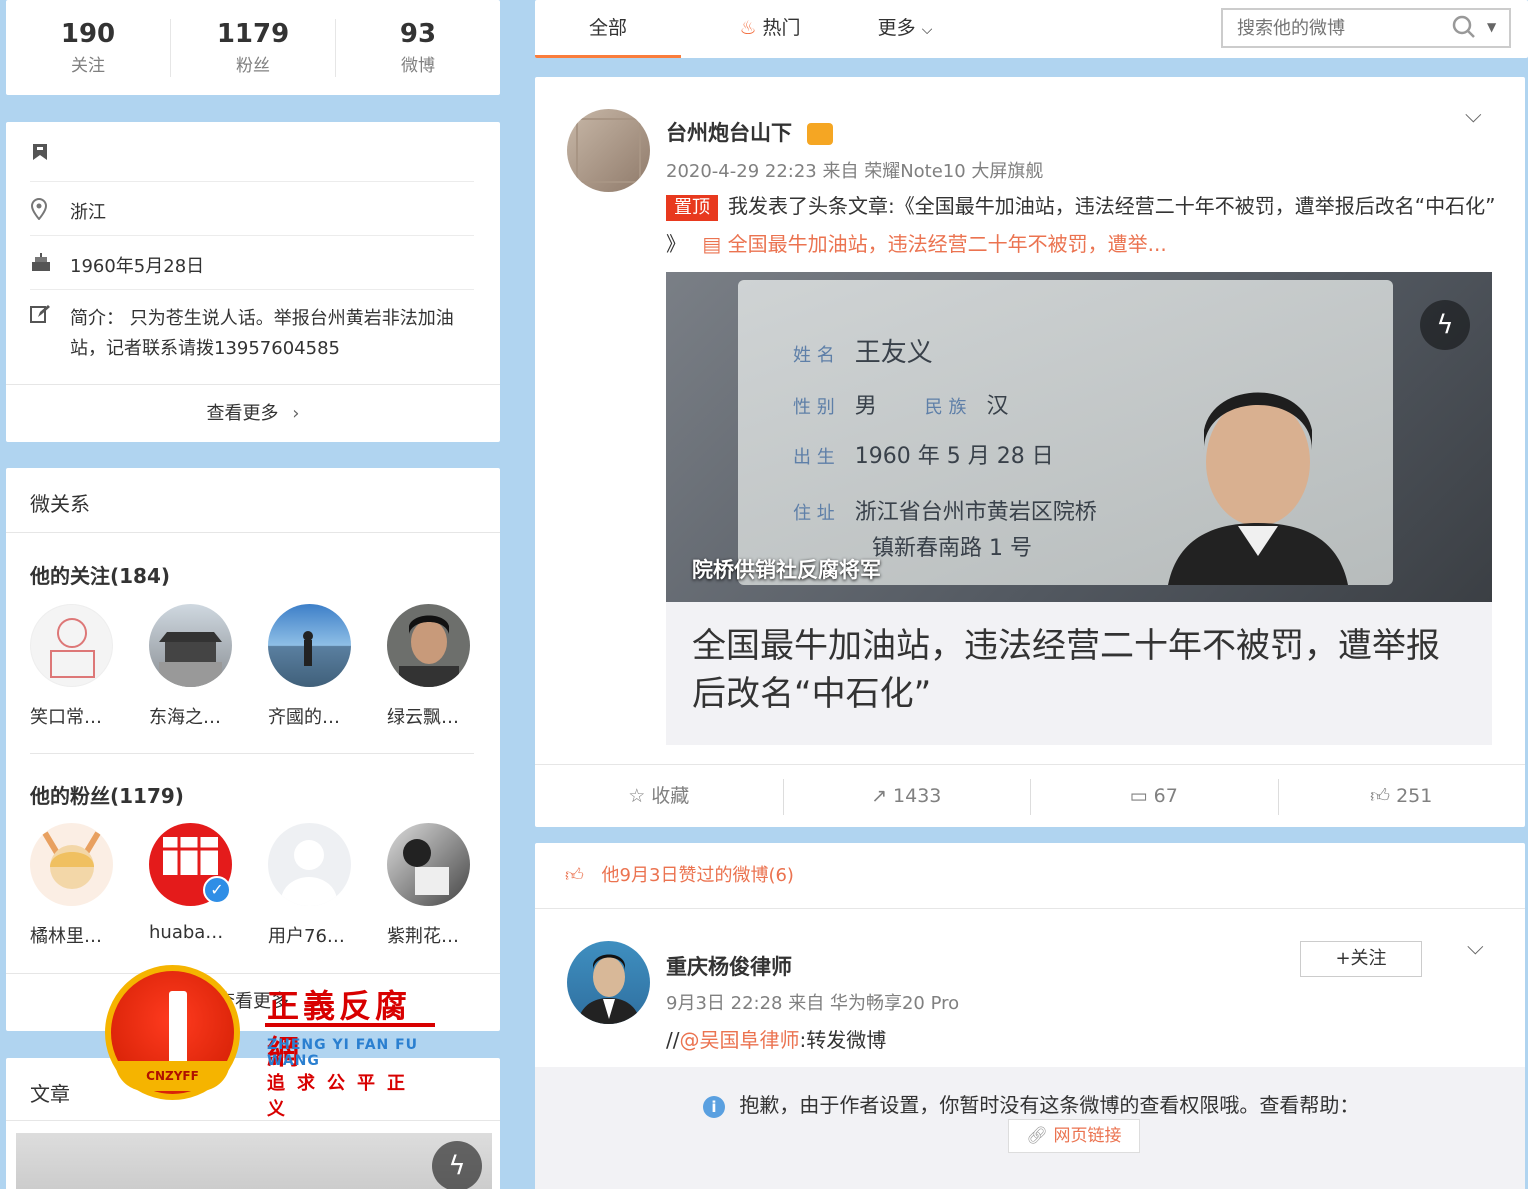 This screenshot has width=1528, height=1189. I want to click on liked-posts-label: 他9月3日赞过的微博(6), so click(697, 875).